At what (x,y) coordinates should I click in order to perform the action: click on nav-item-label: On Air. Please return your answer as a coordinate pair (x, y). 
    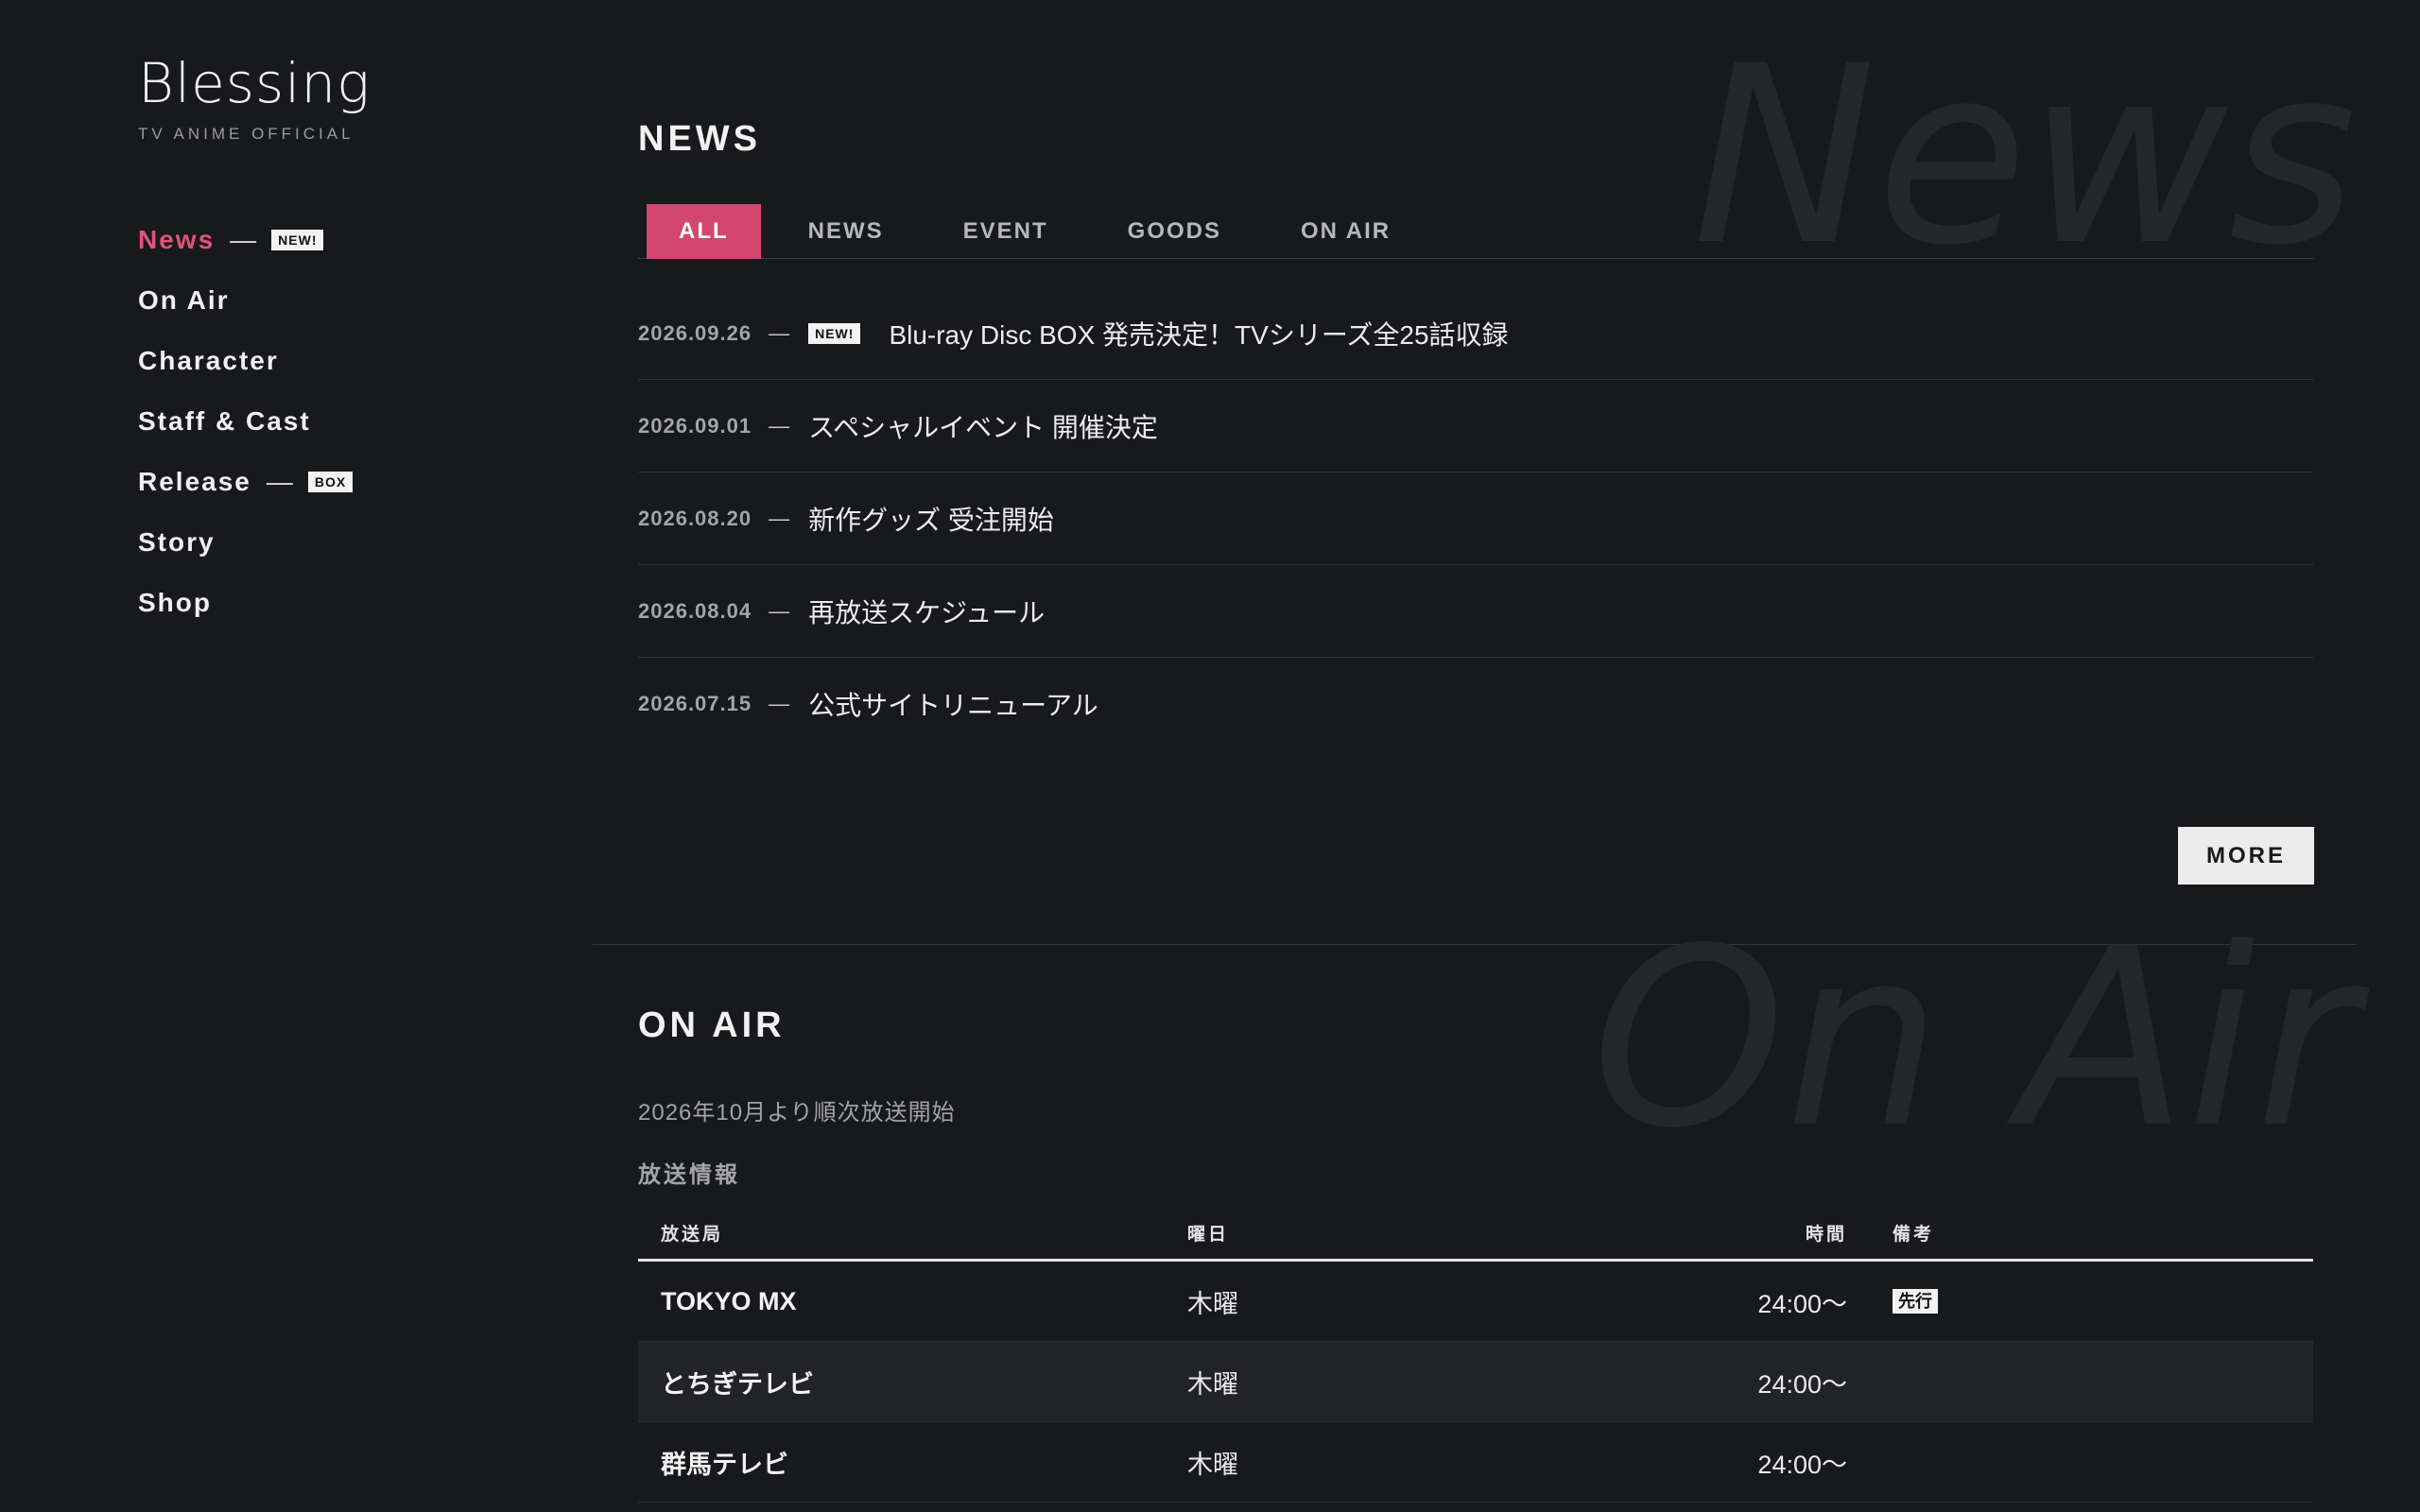
    Looking at the image, I should click on (184, 300).